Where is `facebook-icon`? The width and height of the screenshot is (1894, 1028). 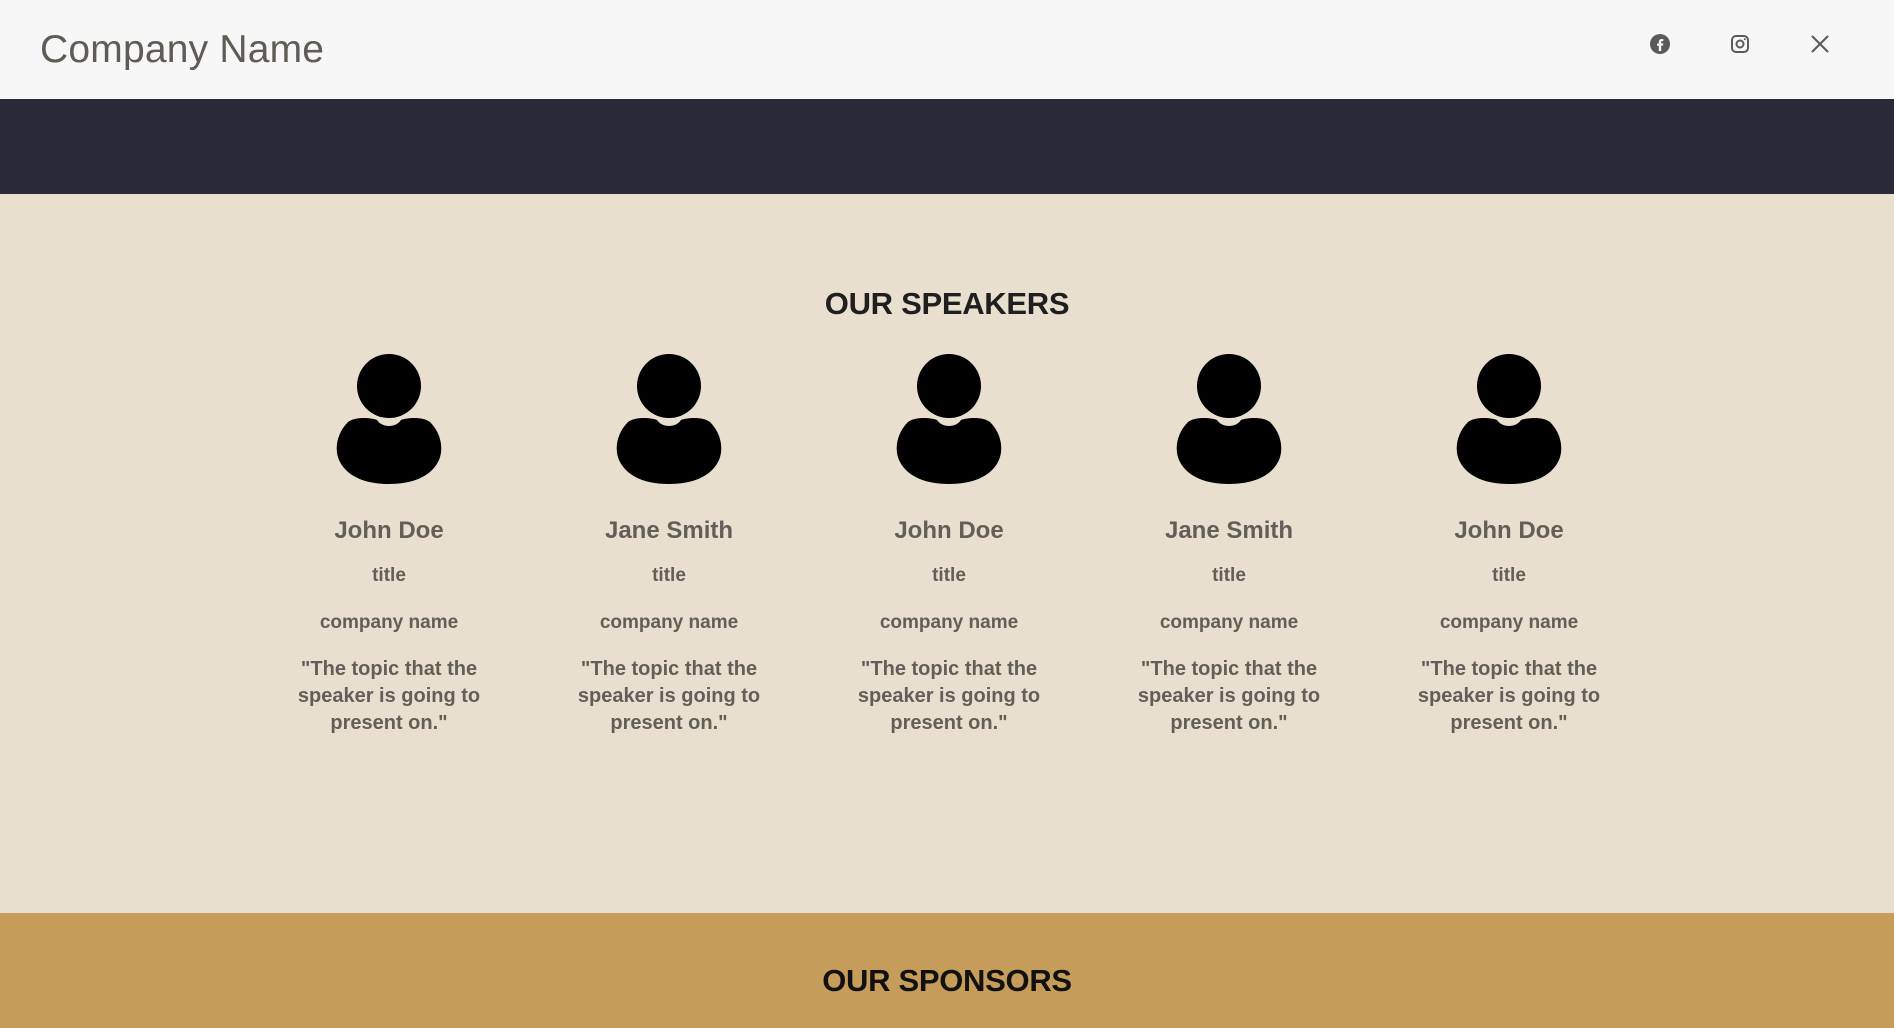
facebook-icon is located at coordinates (1660, 46).